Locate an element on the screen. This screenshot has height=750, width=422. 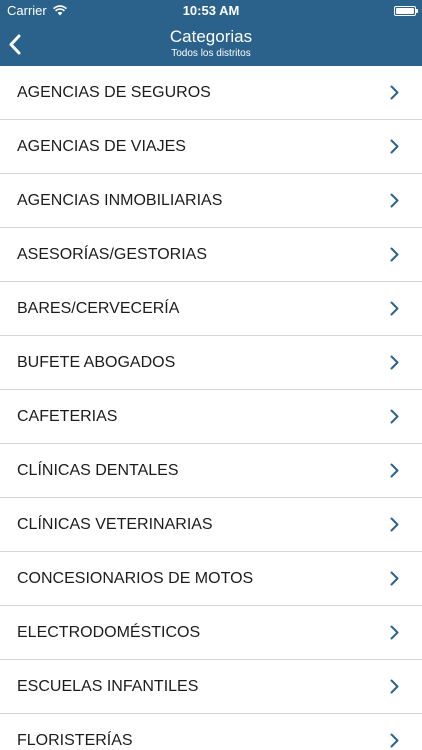
list-item: CLÍNICAS DENTALES is located at coordinates (211, 471).